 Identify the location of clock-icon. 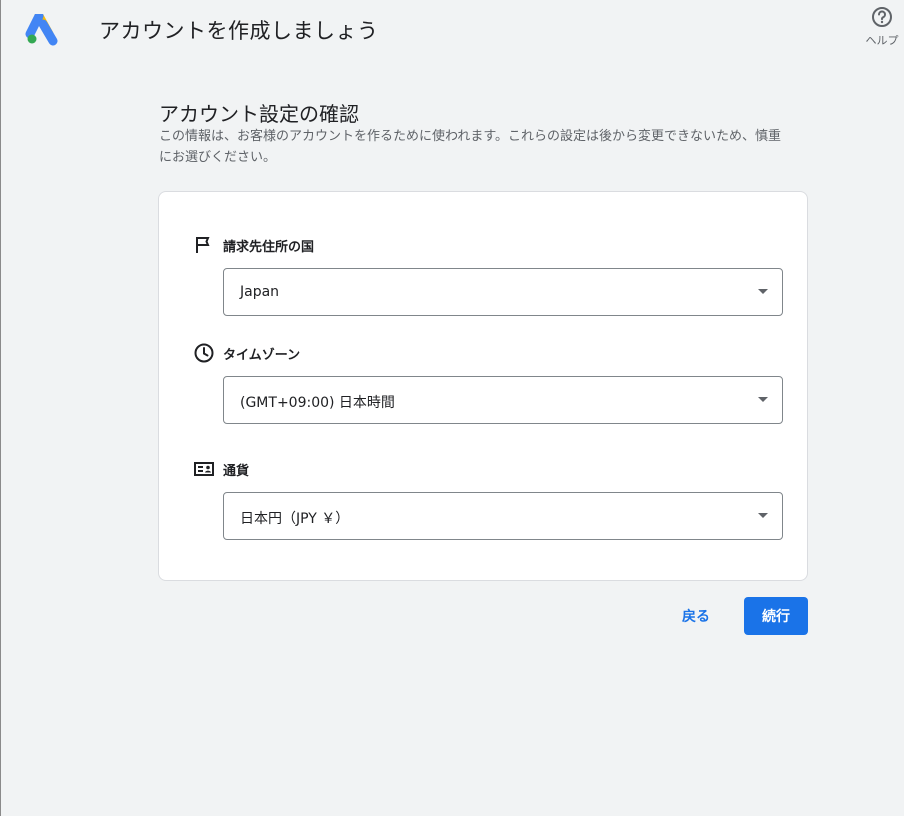
(204, 353).